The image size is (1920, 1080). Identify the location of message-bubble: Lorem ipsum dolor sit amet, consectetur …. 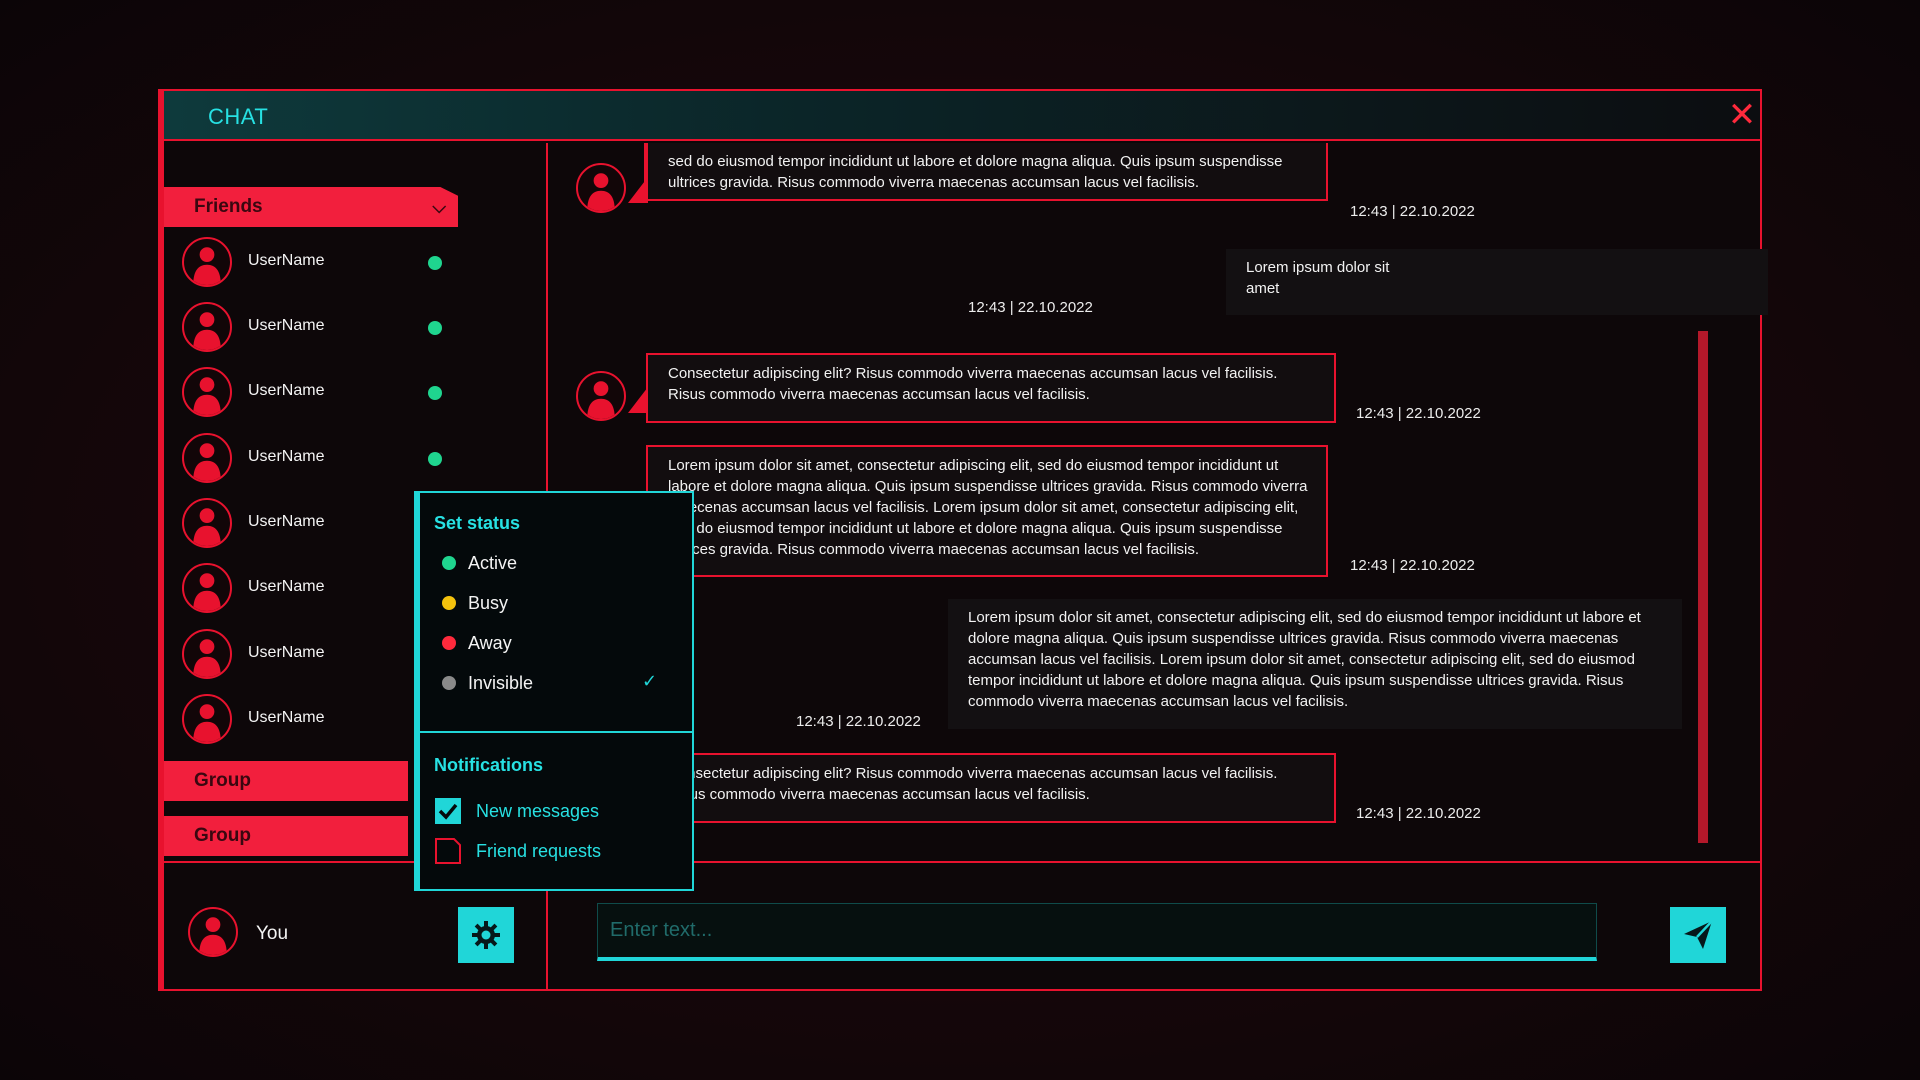
(987, 511).